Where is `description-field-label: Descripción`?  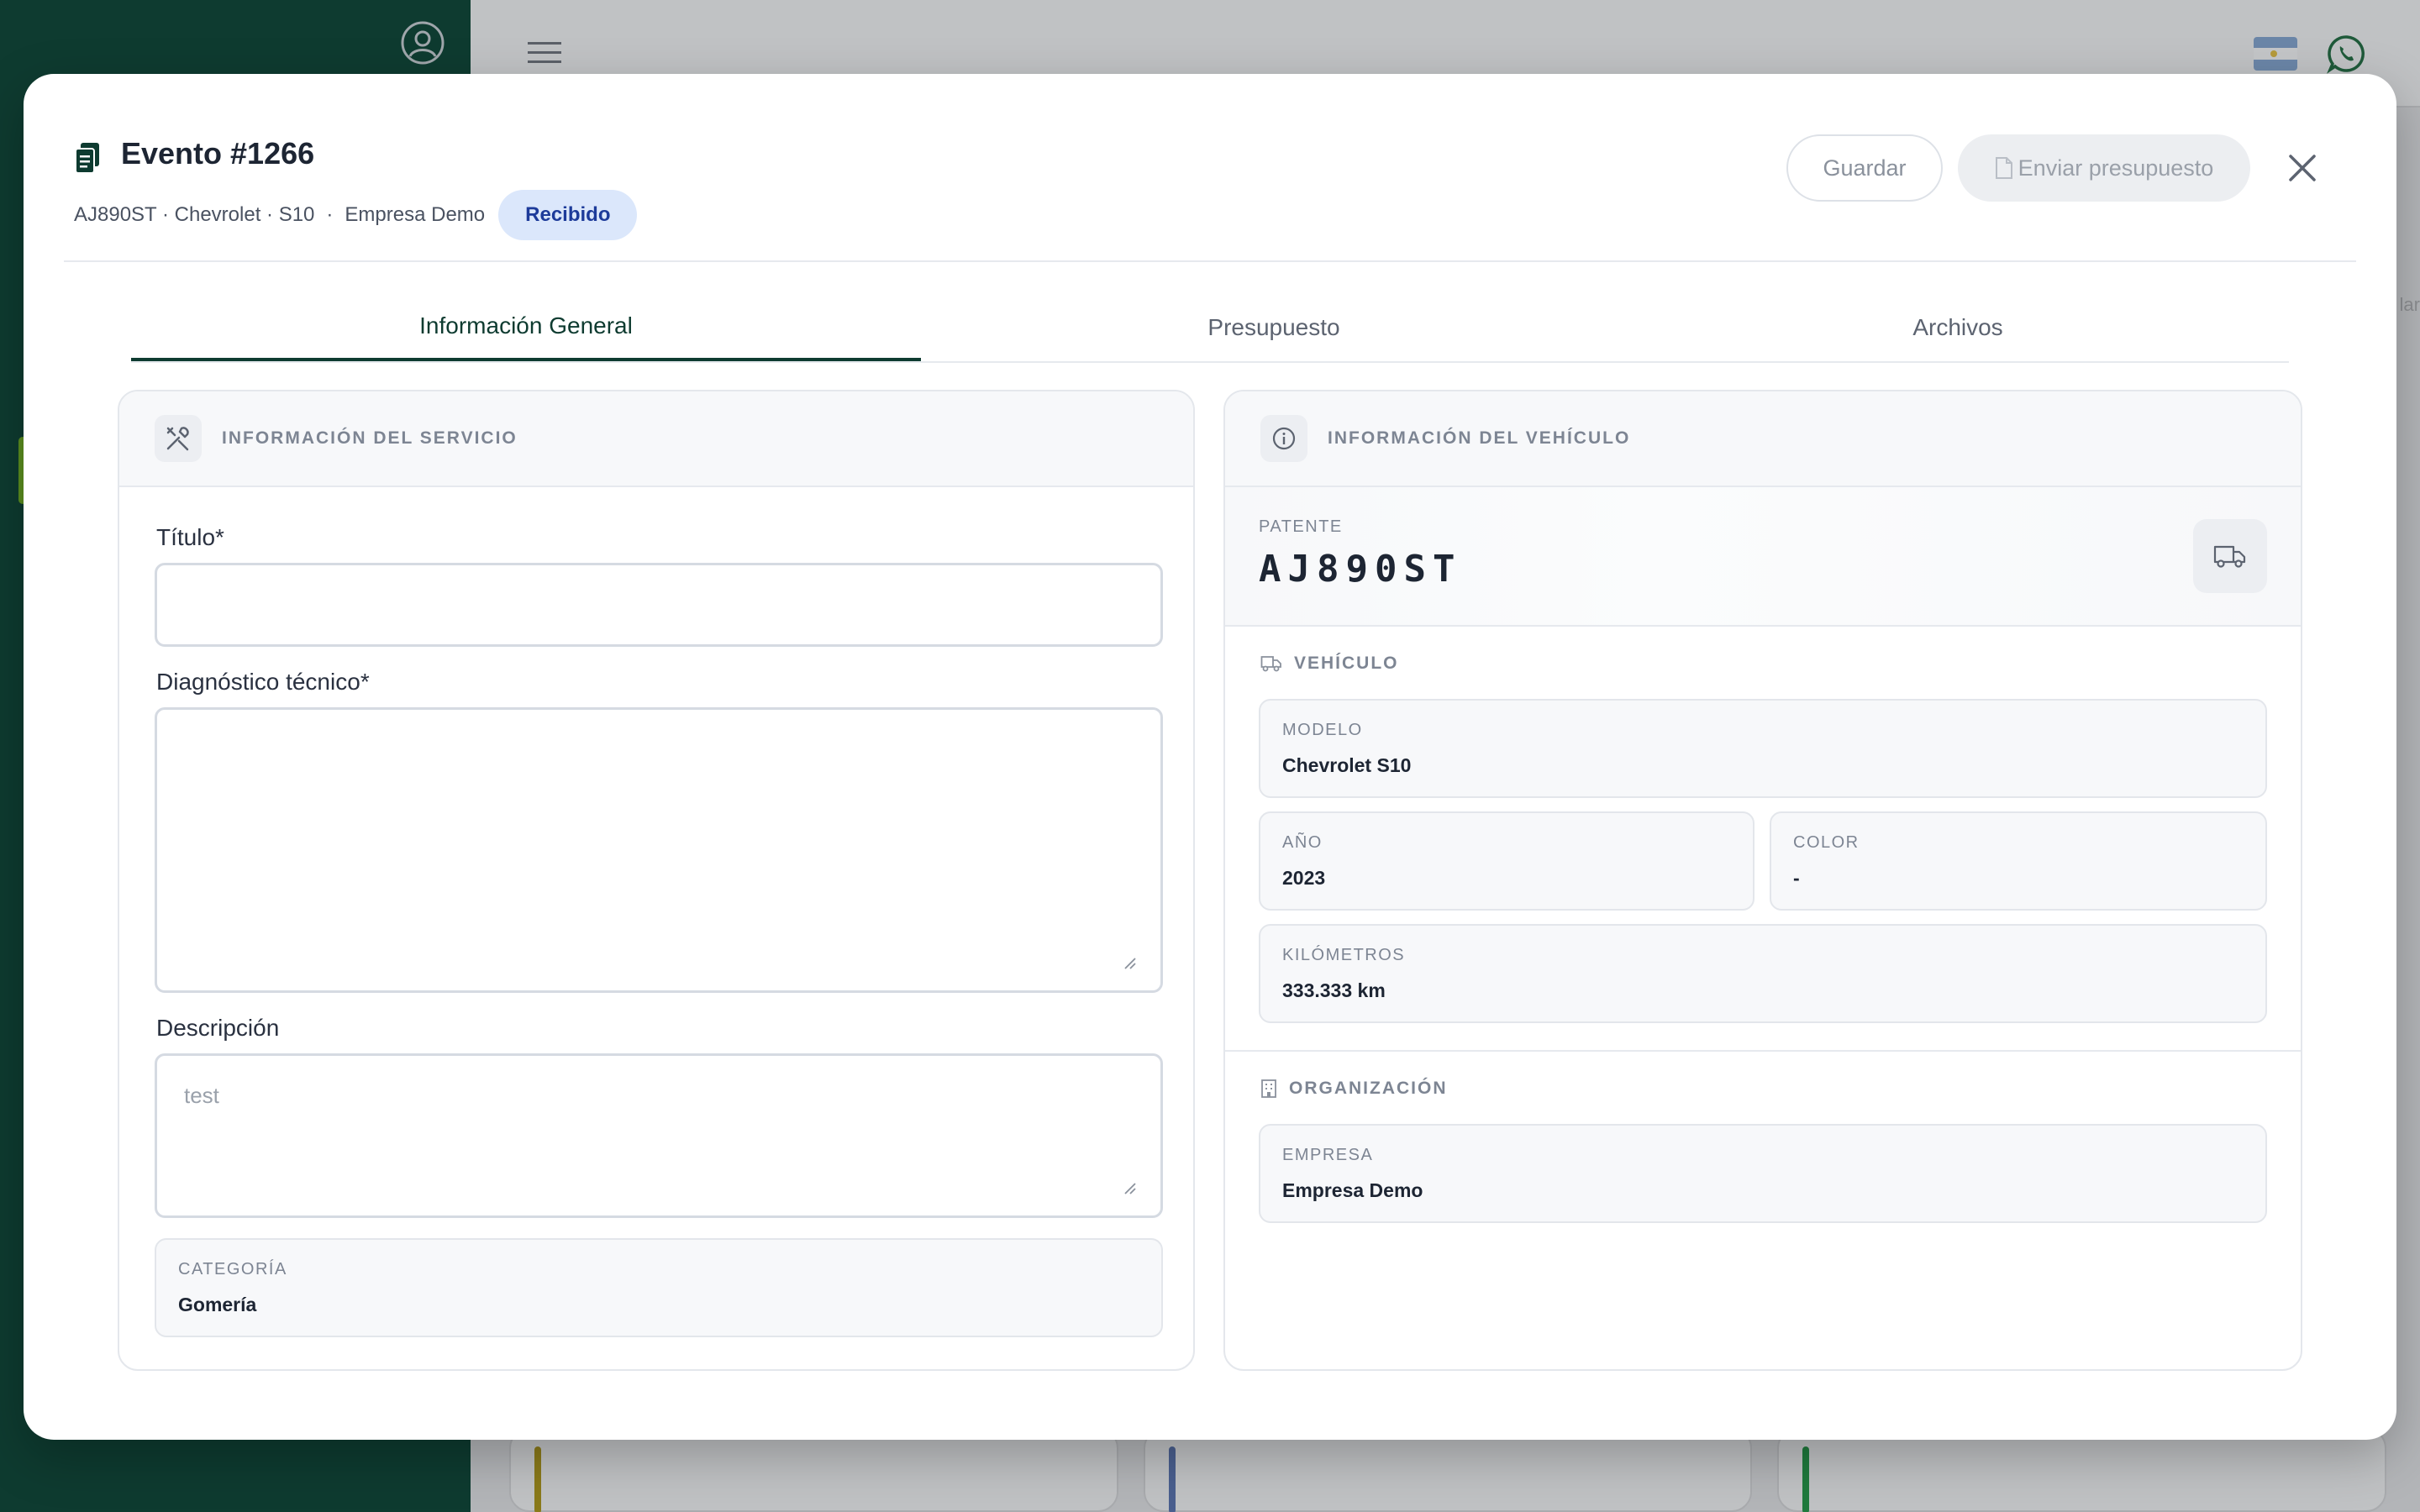 description-field-label: Descripción is located at coordinates (218, 1028).